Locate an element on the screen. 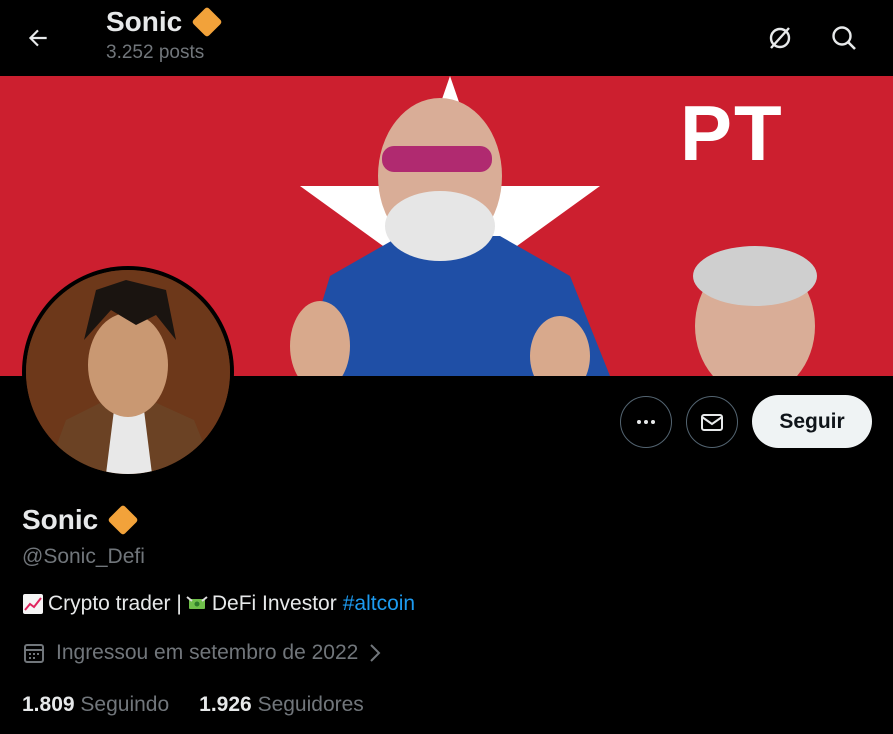  search-button is located at coordinates (844, 38).